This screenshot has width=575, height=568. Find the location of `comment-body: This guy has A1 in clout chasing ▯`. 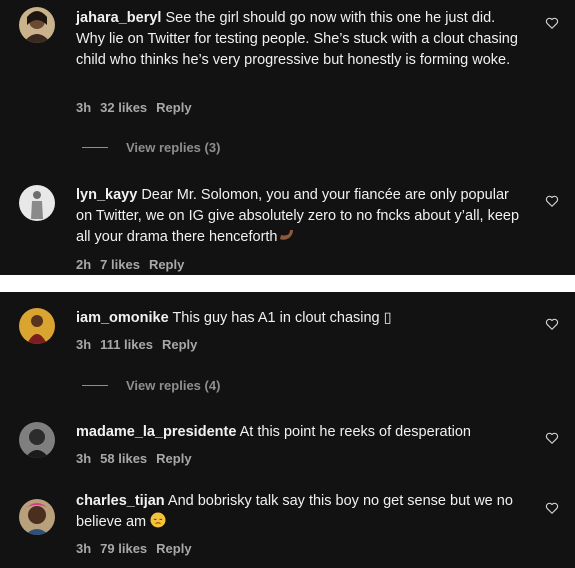

comment-body: This guy has A1 in clout chasing ▯ is located at coordinates (282, 318).